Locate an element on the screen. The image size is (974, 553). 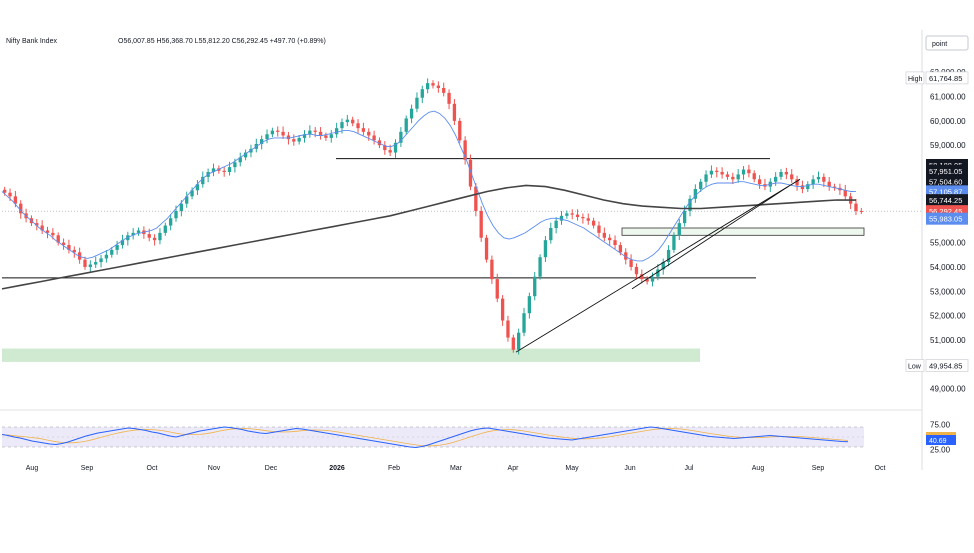
time-tick-label: Feb is located at coordinates (394, 468).